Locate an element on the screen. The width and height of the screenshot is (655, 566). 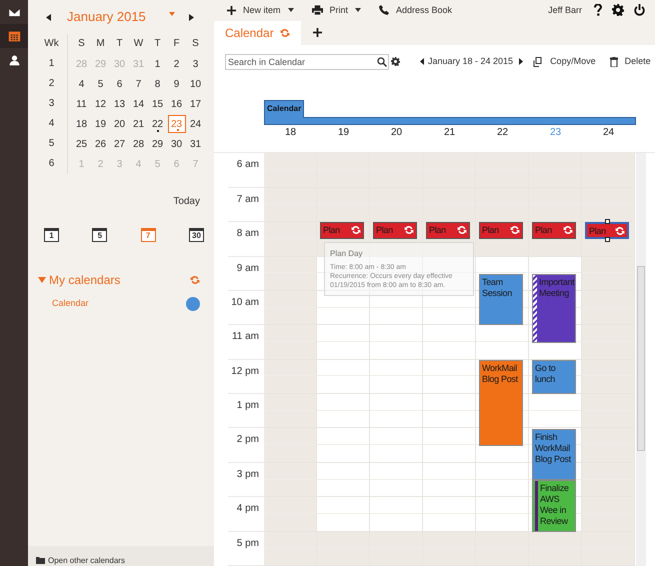
calendar-day: 2 is located at coordinates (177, 64).